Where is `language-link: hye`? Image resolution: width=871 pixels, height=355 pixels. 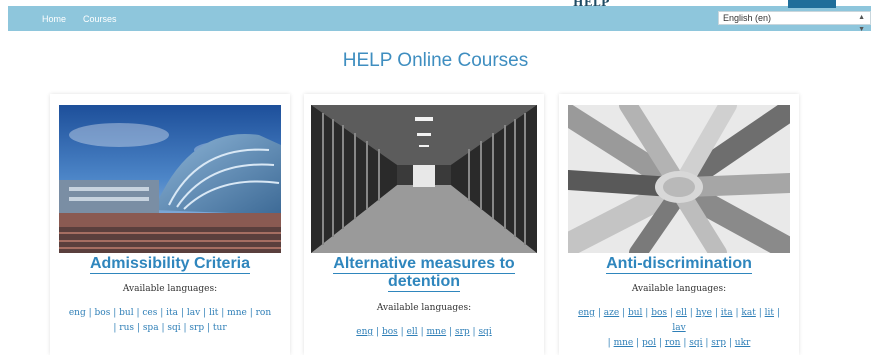 language-link: hye is located at coordinates (704, 313).